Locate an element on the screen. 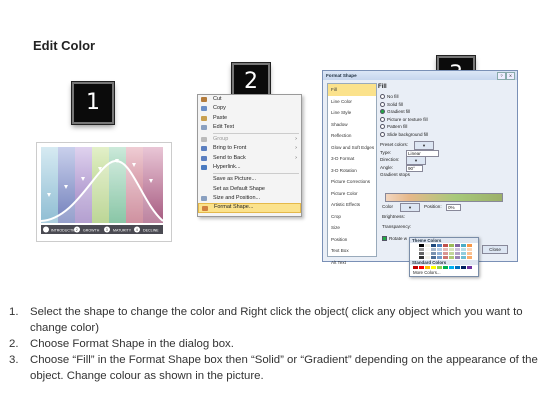  stop-color-button: ▾ is located at coordinates (410, 207).